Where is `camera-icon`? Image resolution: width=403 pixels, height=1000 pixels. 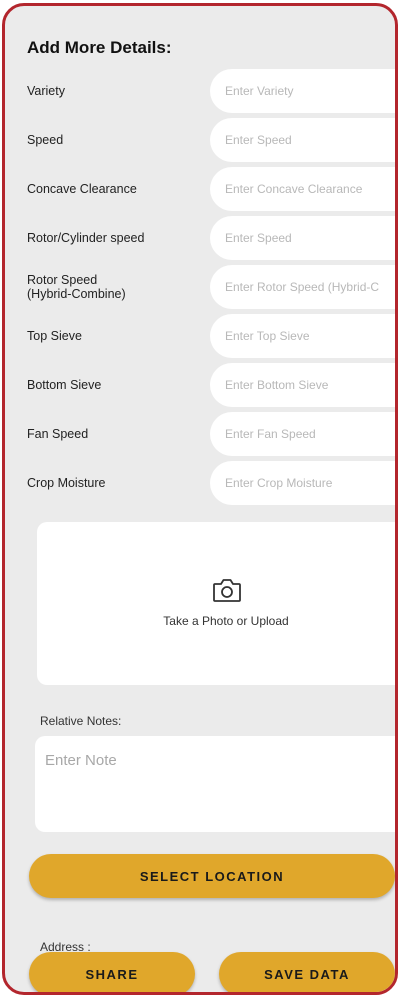 camera-icon is located at coordinates (227, 590).